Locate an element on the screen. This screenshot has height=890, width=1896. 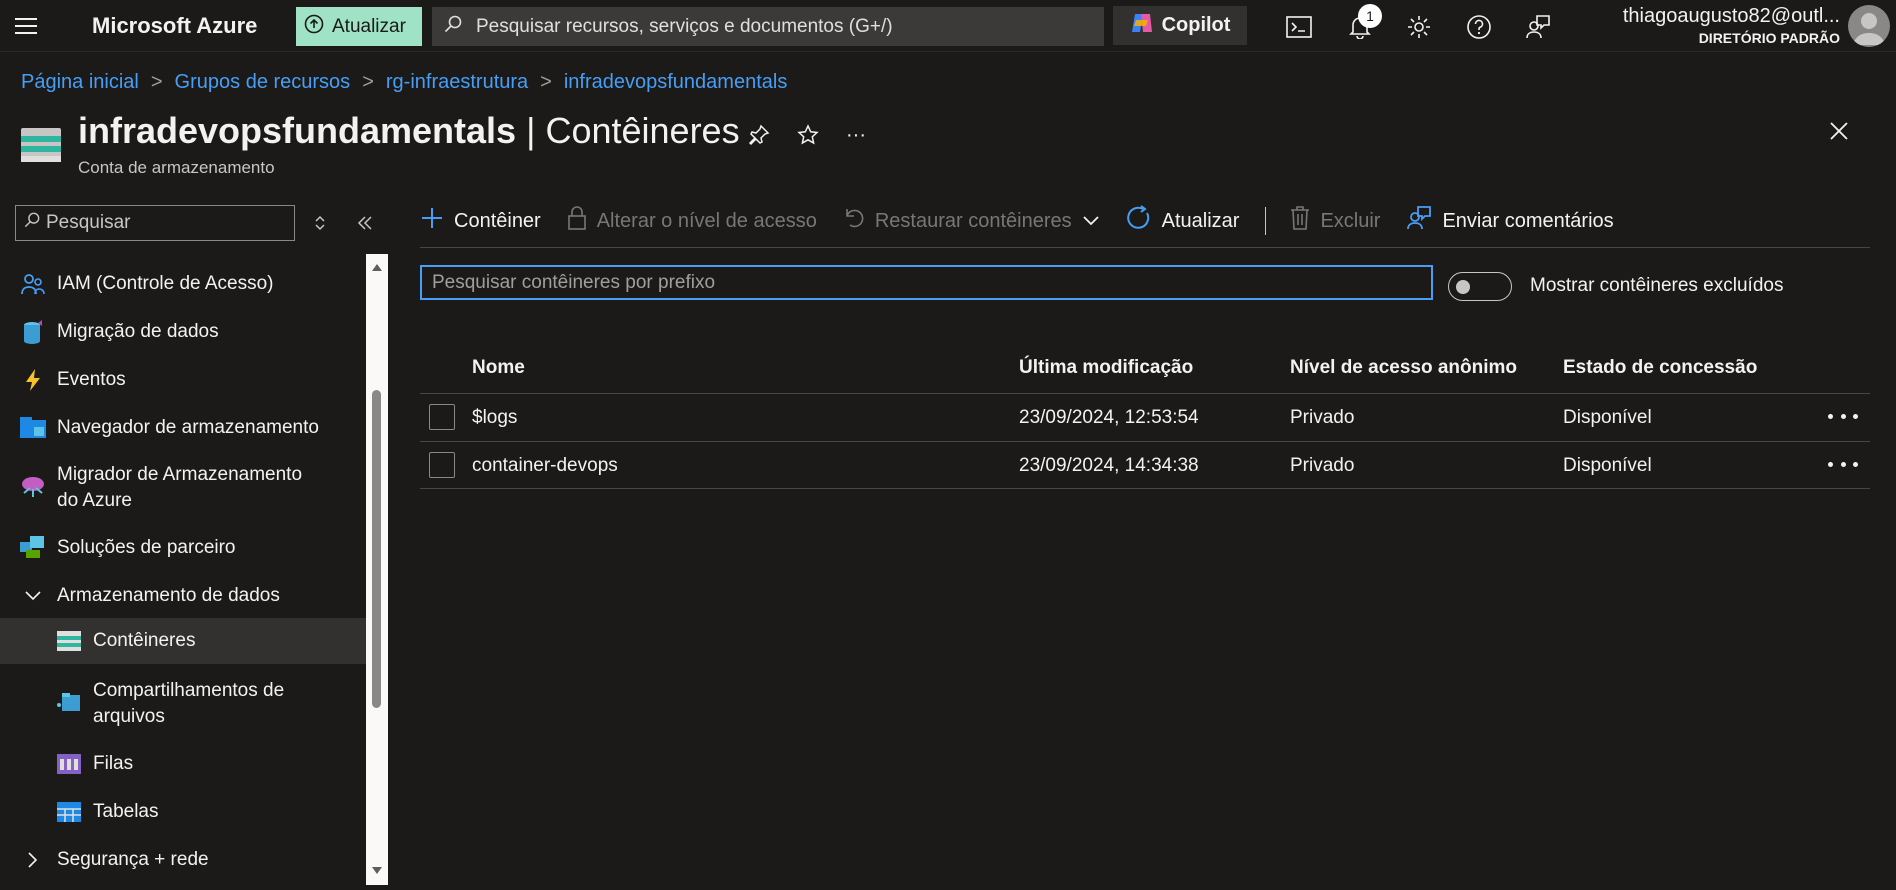
delete-button: Excluir is located at coordinates (1335, 221).